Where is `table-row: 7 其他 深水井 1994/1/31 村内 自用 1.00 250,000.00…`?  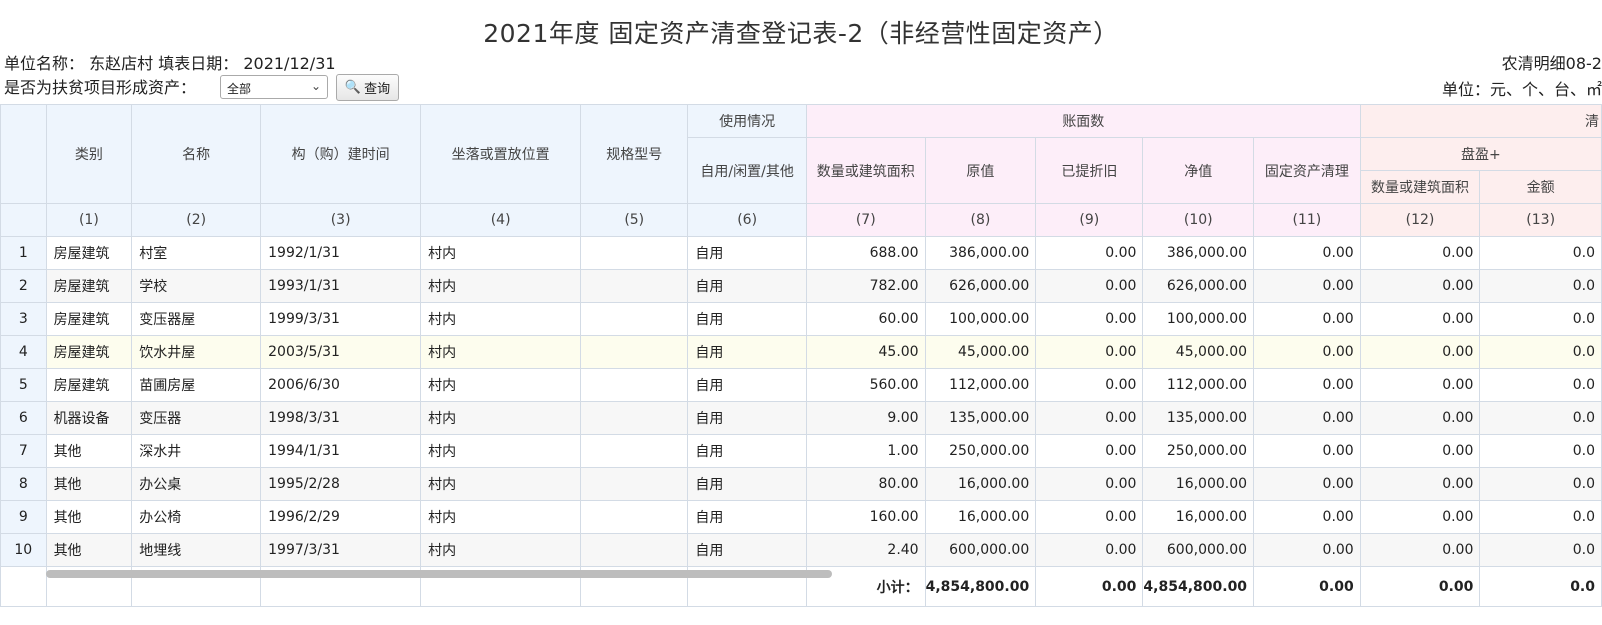
table-row: 7 其他 深水井 1994/1/31 村内 自用 1.00 250,000.00… is located at coordinates (801, 451).